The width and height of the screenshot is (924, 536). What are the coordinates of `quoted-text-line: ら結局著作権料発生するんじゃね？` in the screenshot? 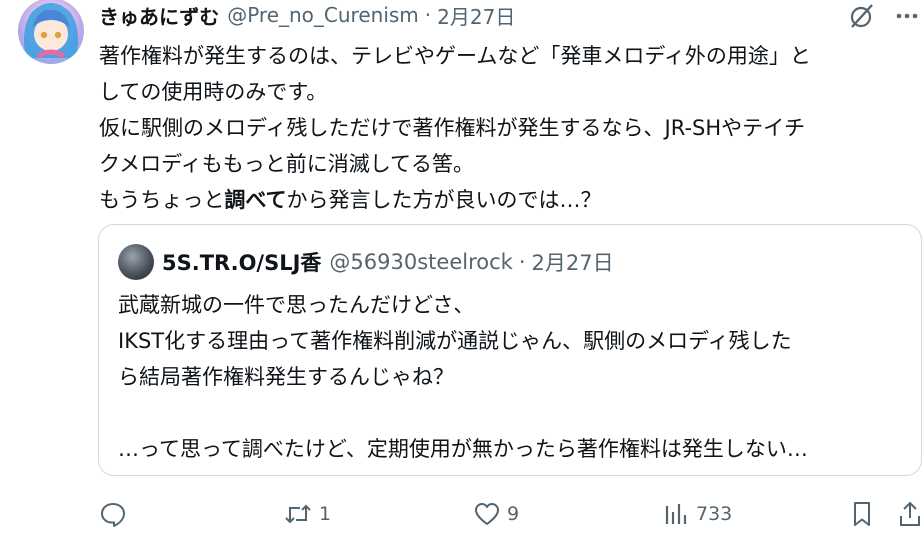 It's located at (286, 377).